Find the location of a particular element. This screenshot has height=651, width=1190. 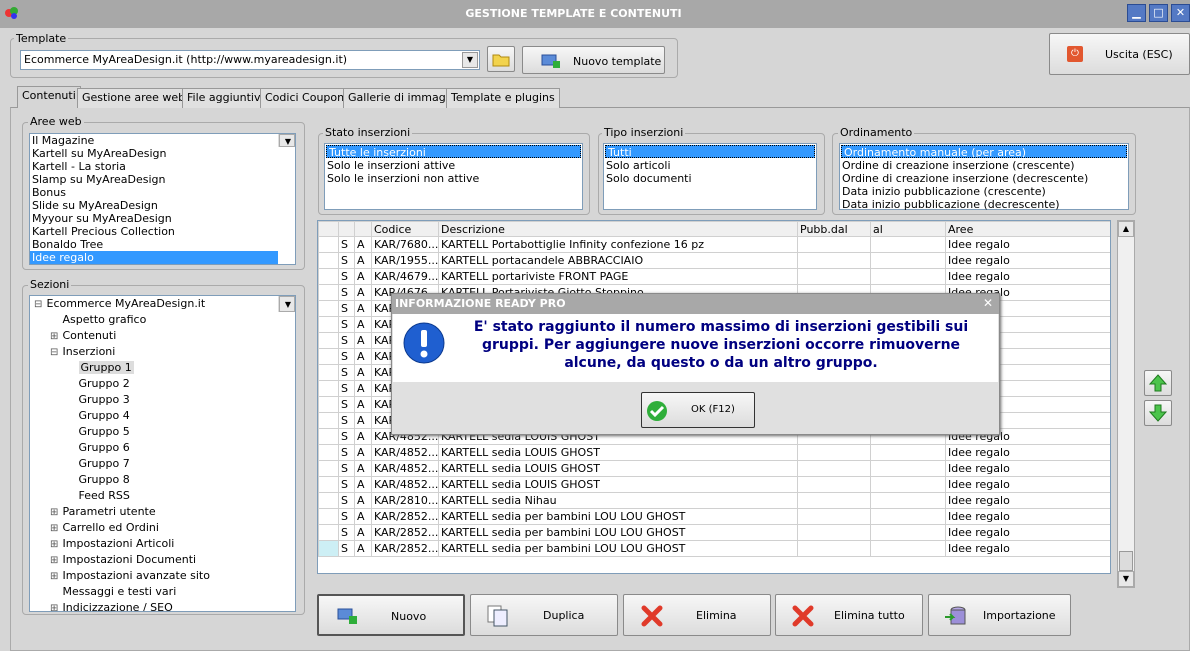

maximize-button: □ is located at coordinates (1158, 13).